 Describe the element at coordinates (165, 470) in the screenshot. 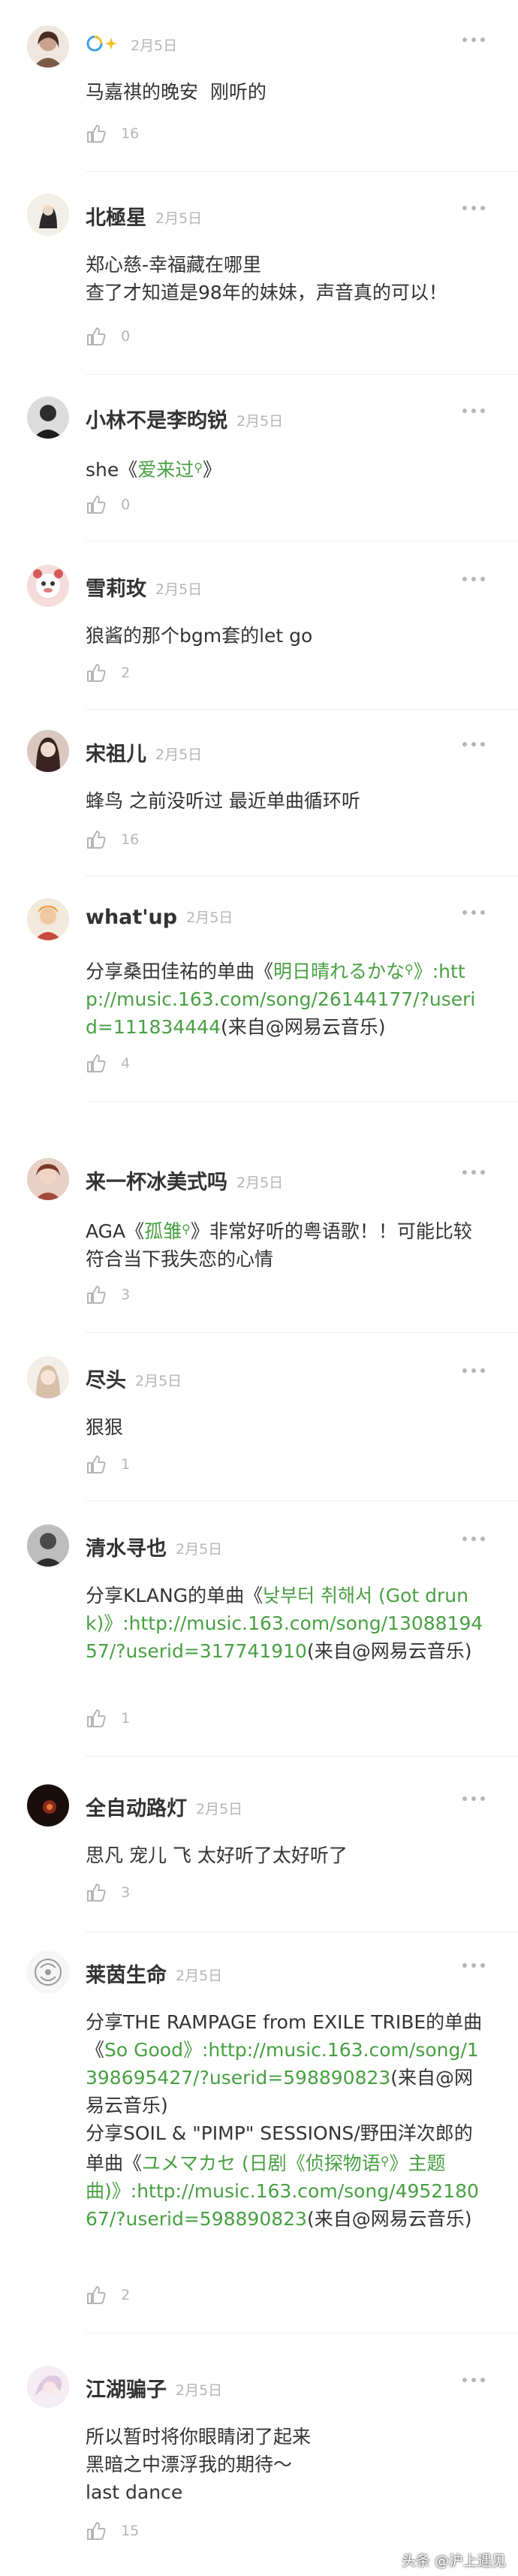

I see `song-link: 爱来过` at that location.